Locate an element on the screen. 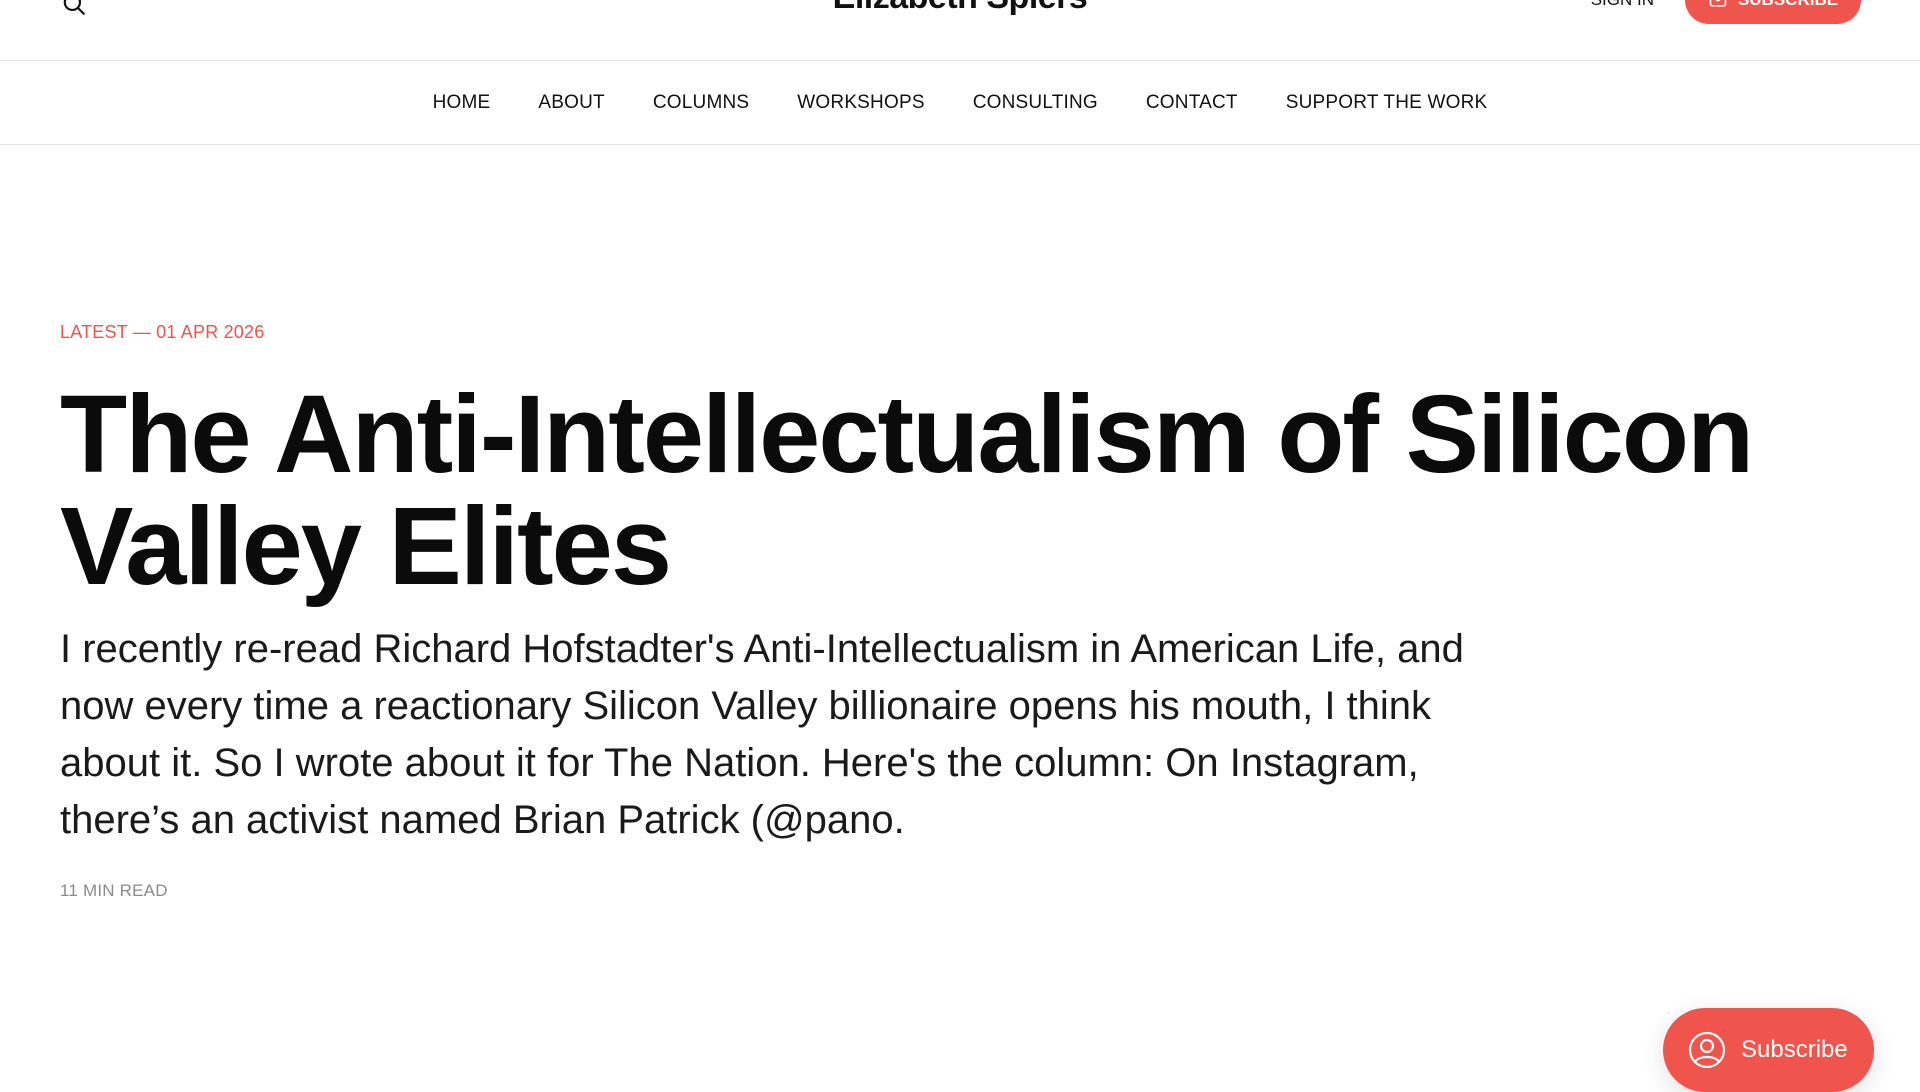 This screenshot has width=1920, height=1092. portal-subscribe-label: Subscribe is located at coordinates (1794, 1049).